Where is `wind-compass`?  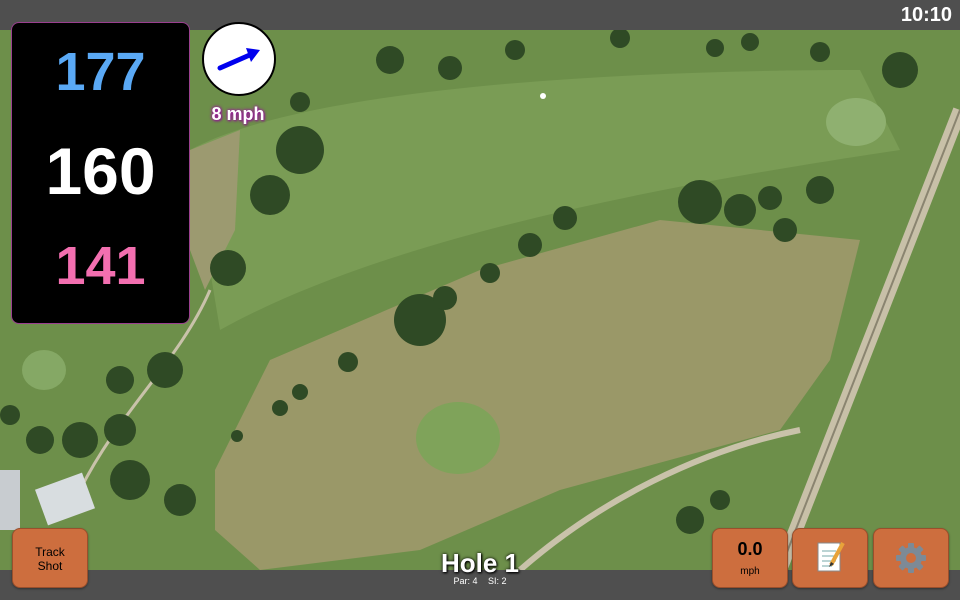 wind-compass is located at coordinates (239, 59).